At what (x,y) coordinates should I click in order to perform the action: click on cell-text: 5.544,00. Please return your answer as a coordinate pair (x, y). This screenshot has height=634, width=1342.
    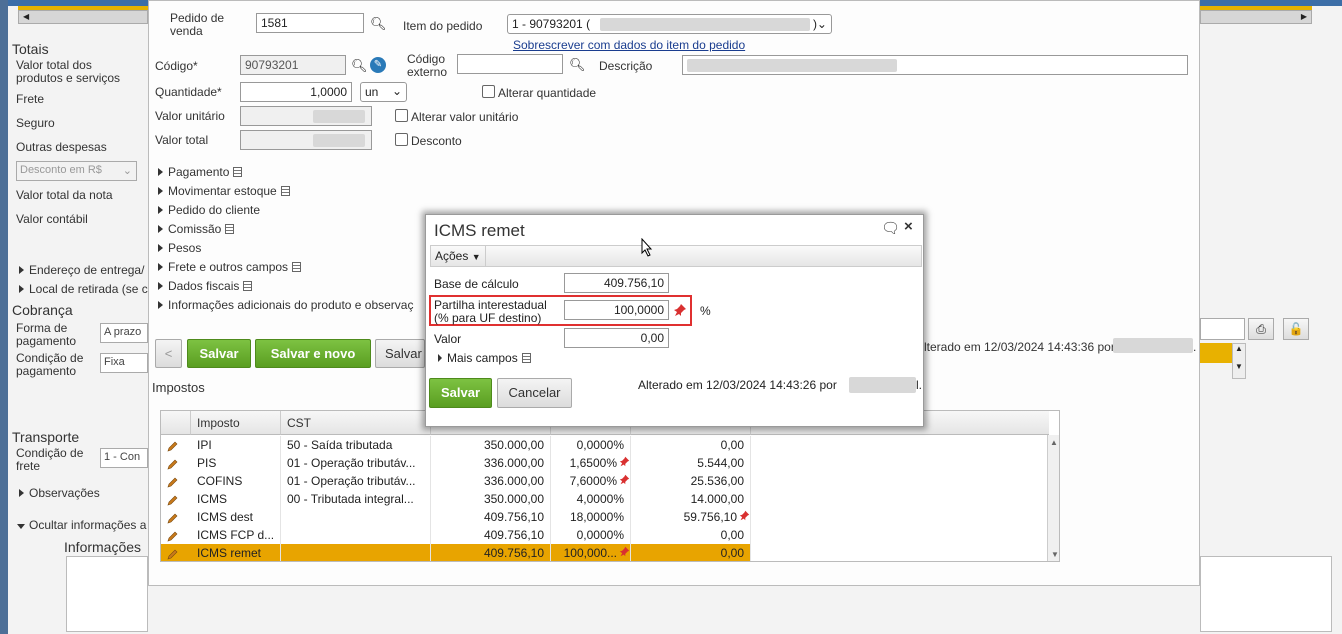
    Looking at the image, I should click on (720, 463).